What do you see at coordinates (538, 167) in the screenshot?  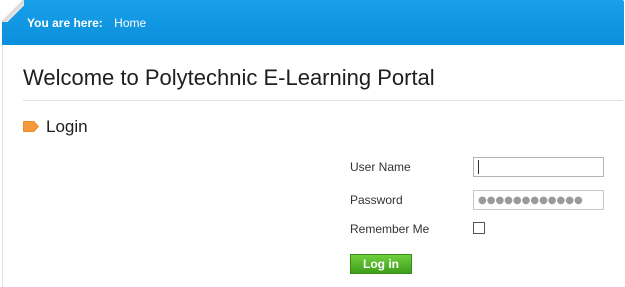 I see `username-input` at bounding box center [538, 167].